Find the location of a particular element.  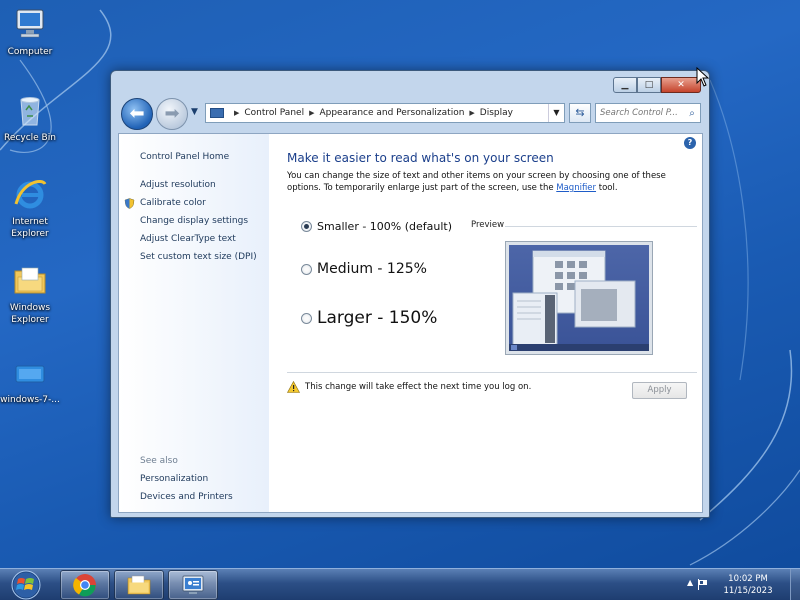

desktop-icon-label: Internet Explorer is located at coordinates (30, 228).